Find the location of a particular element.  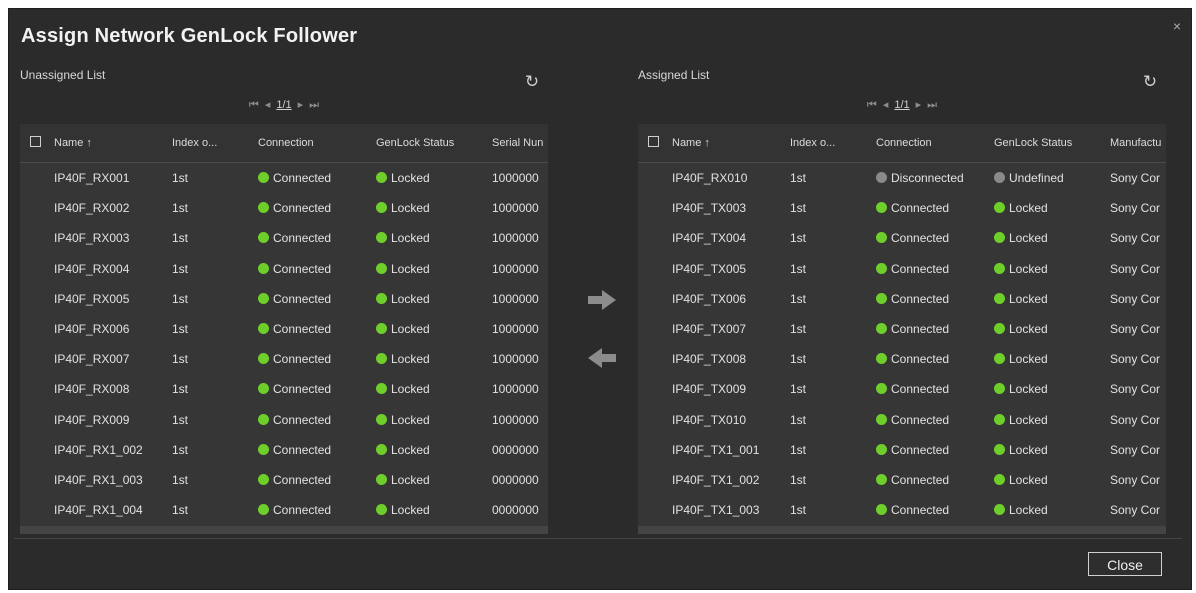

table-row: IP40F_RX1_002 1st Connected Locked 0000000 is located at coordinates (284, 450).